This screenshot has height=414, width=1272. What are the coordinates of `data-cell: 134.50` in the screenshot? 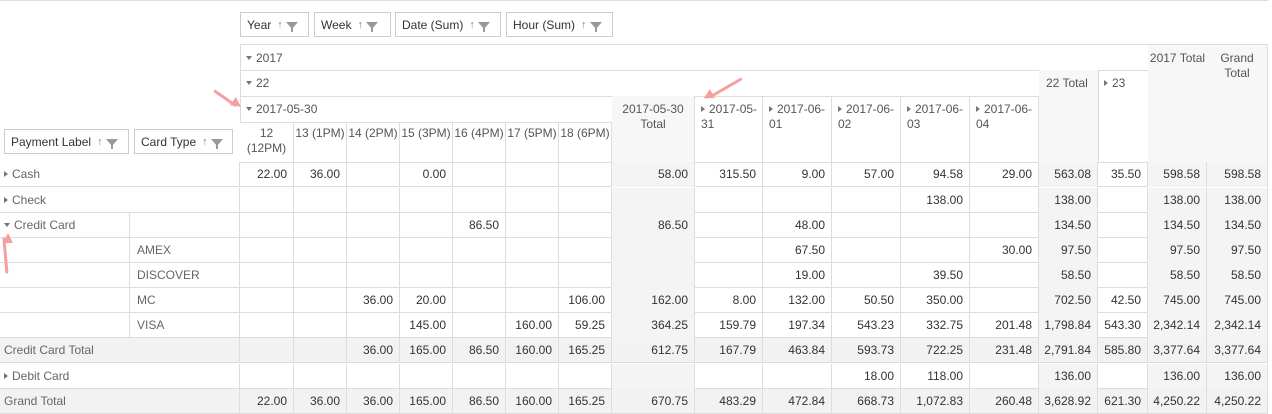 It's located at (1068, 225).